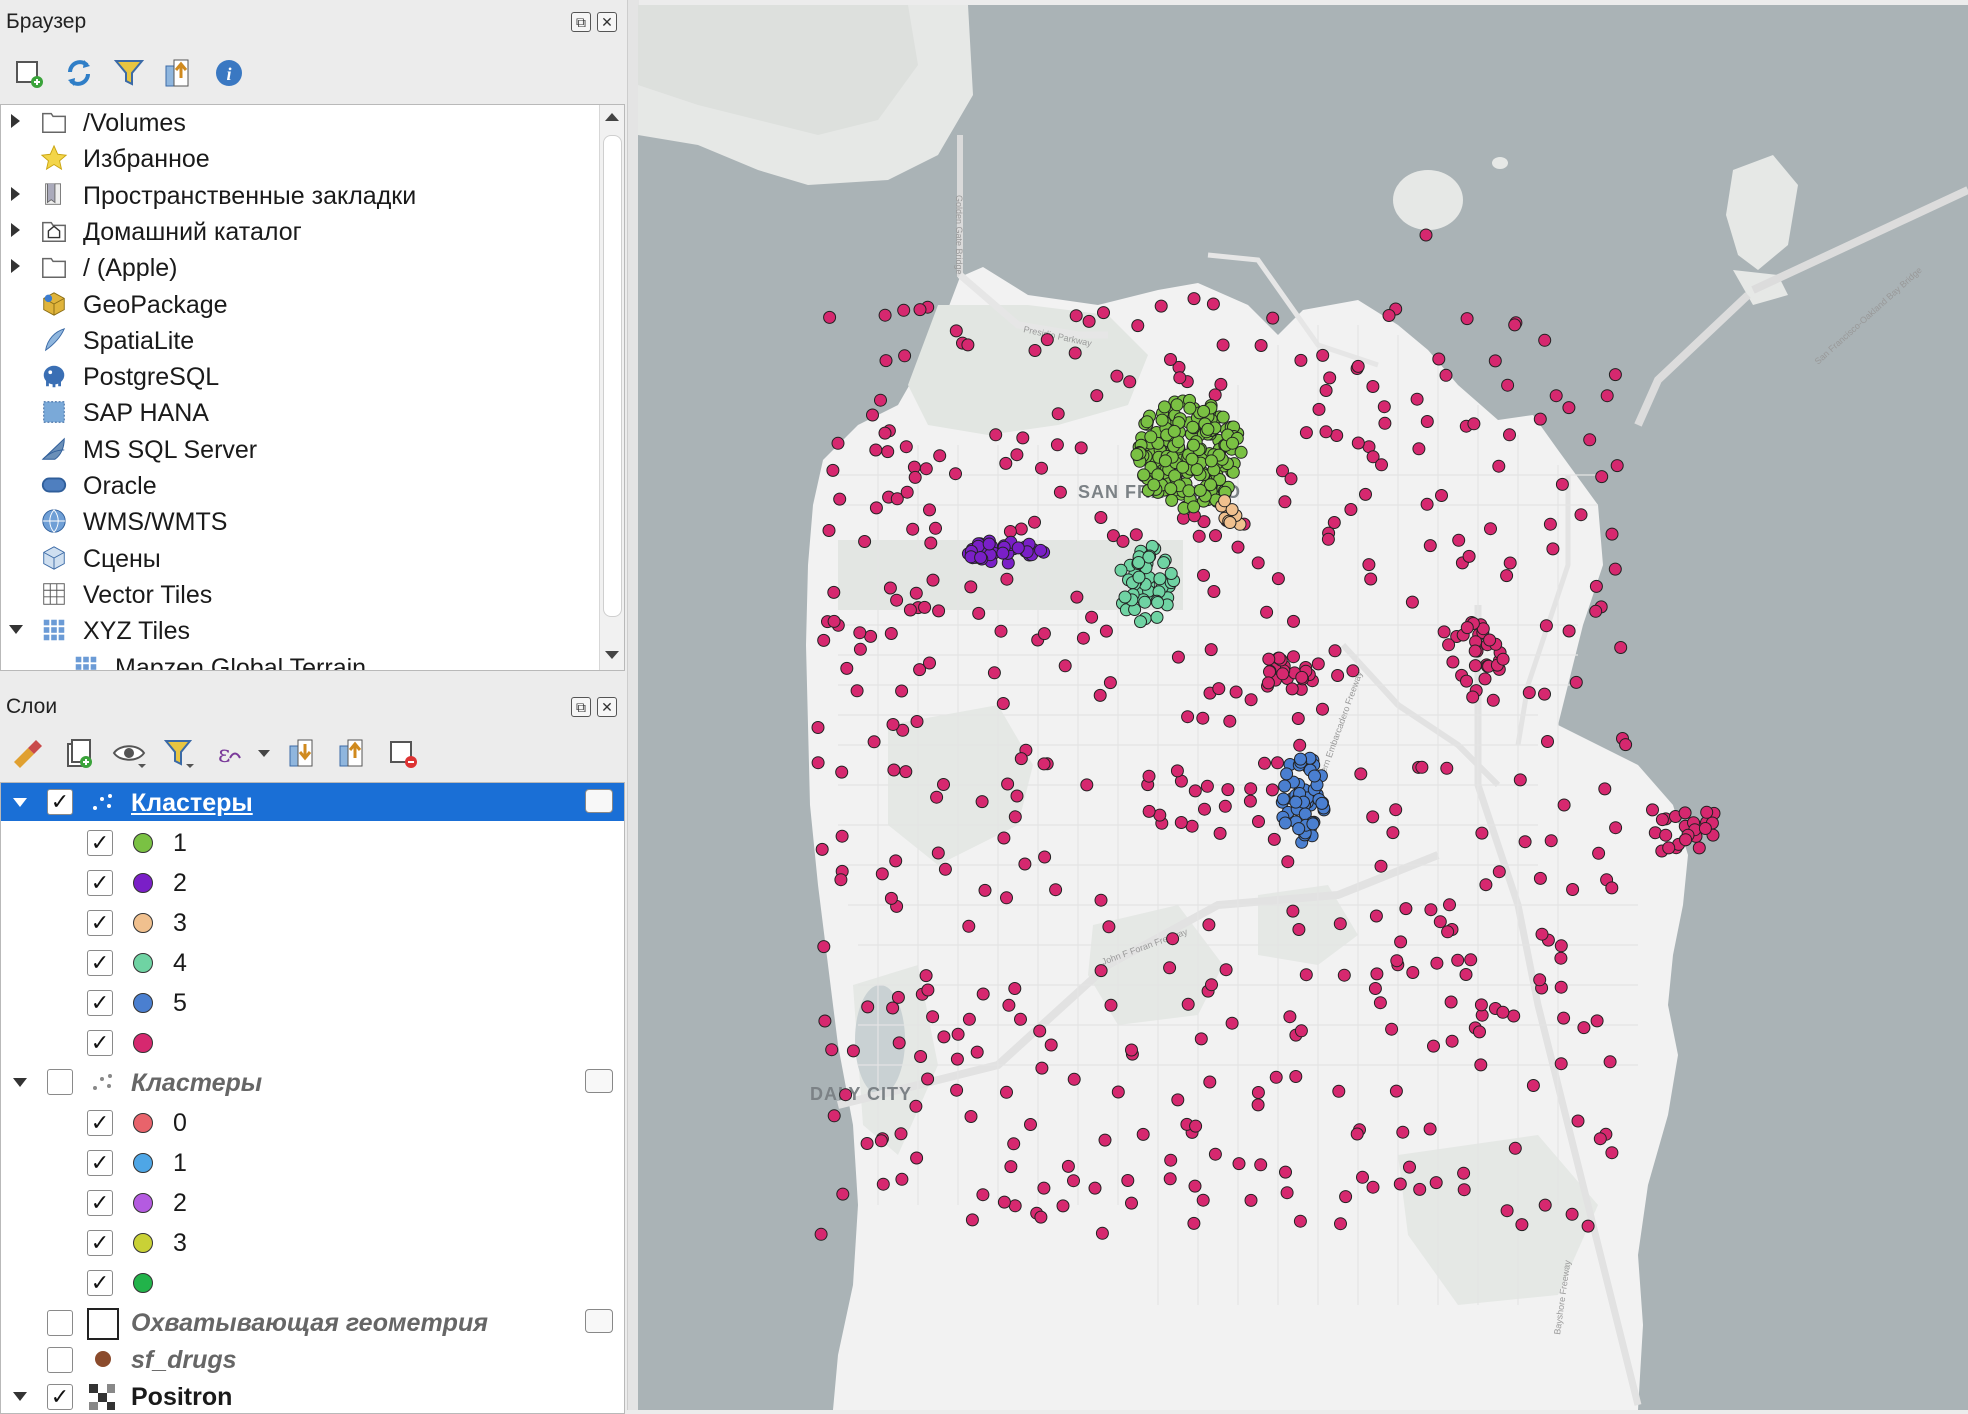 The width and height of the screenshot is (1968, 1414). What do you see at coordinates (184, 1360) in the screenshot?
I see `layer-name: sf_drugs` at bounding box center [184, 1360].